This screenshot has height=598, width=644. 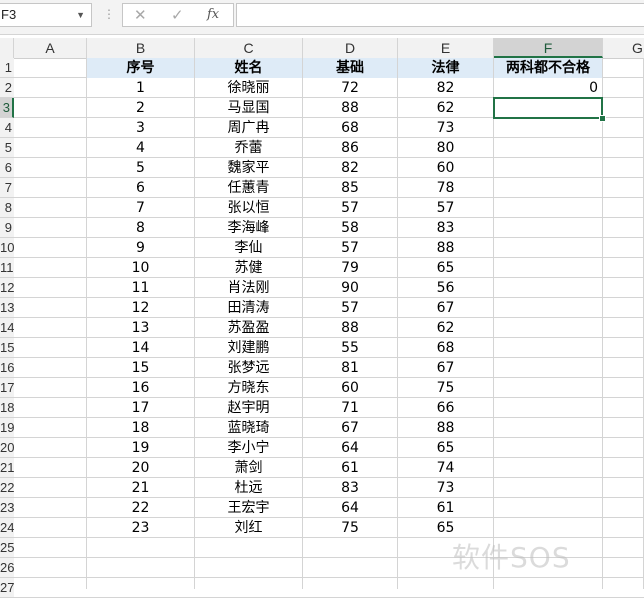 I want to click on cell-base: 58, so click(x=350, y=228).